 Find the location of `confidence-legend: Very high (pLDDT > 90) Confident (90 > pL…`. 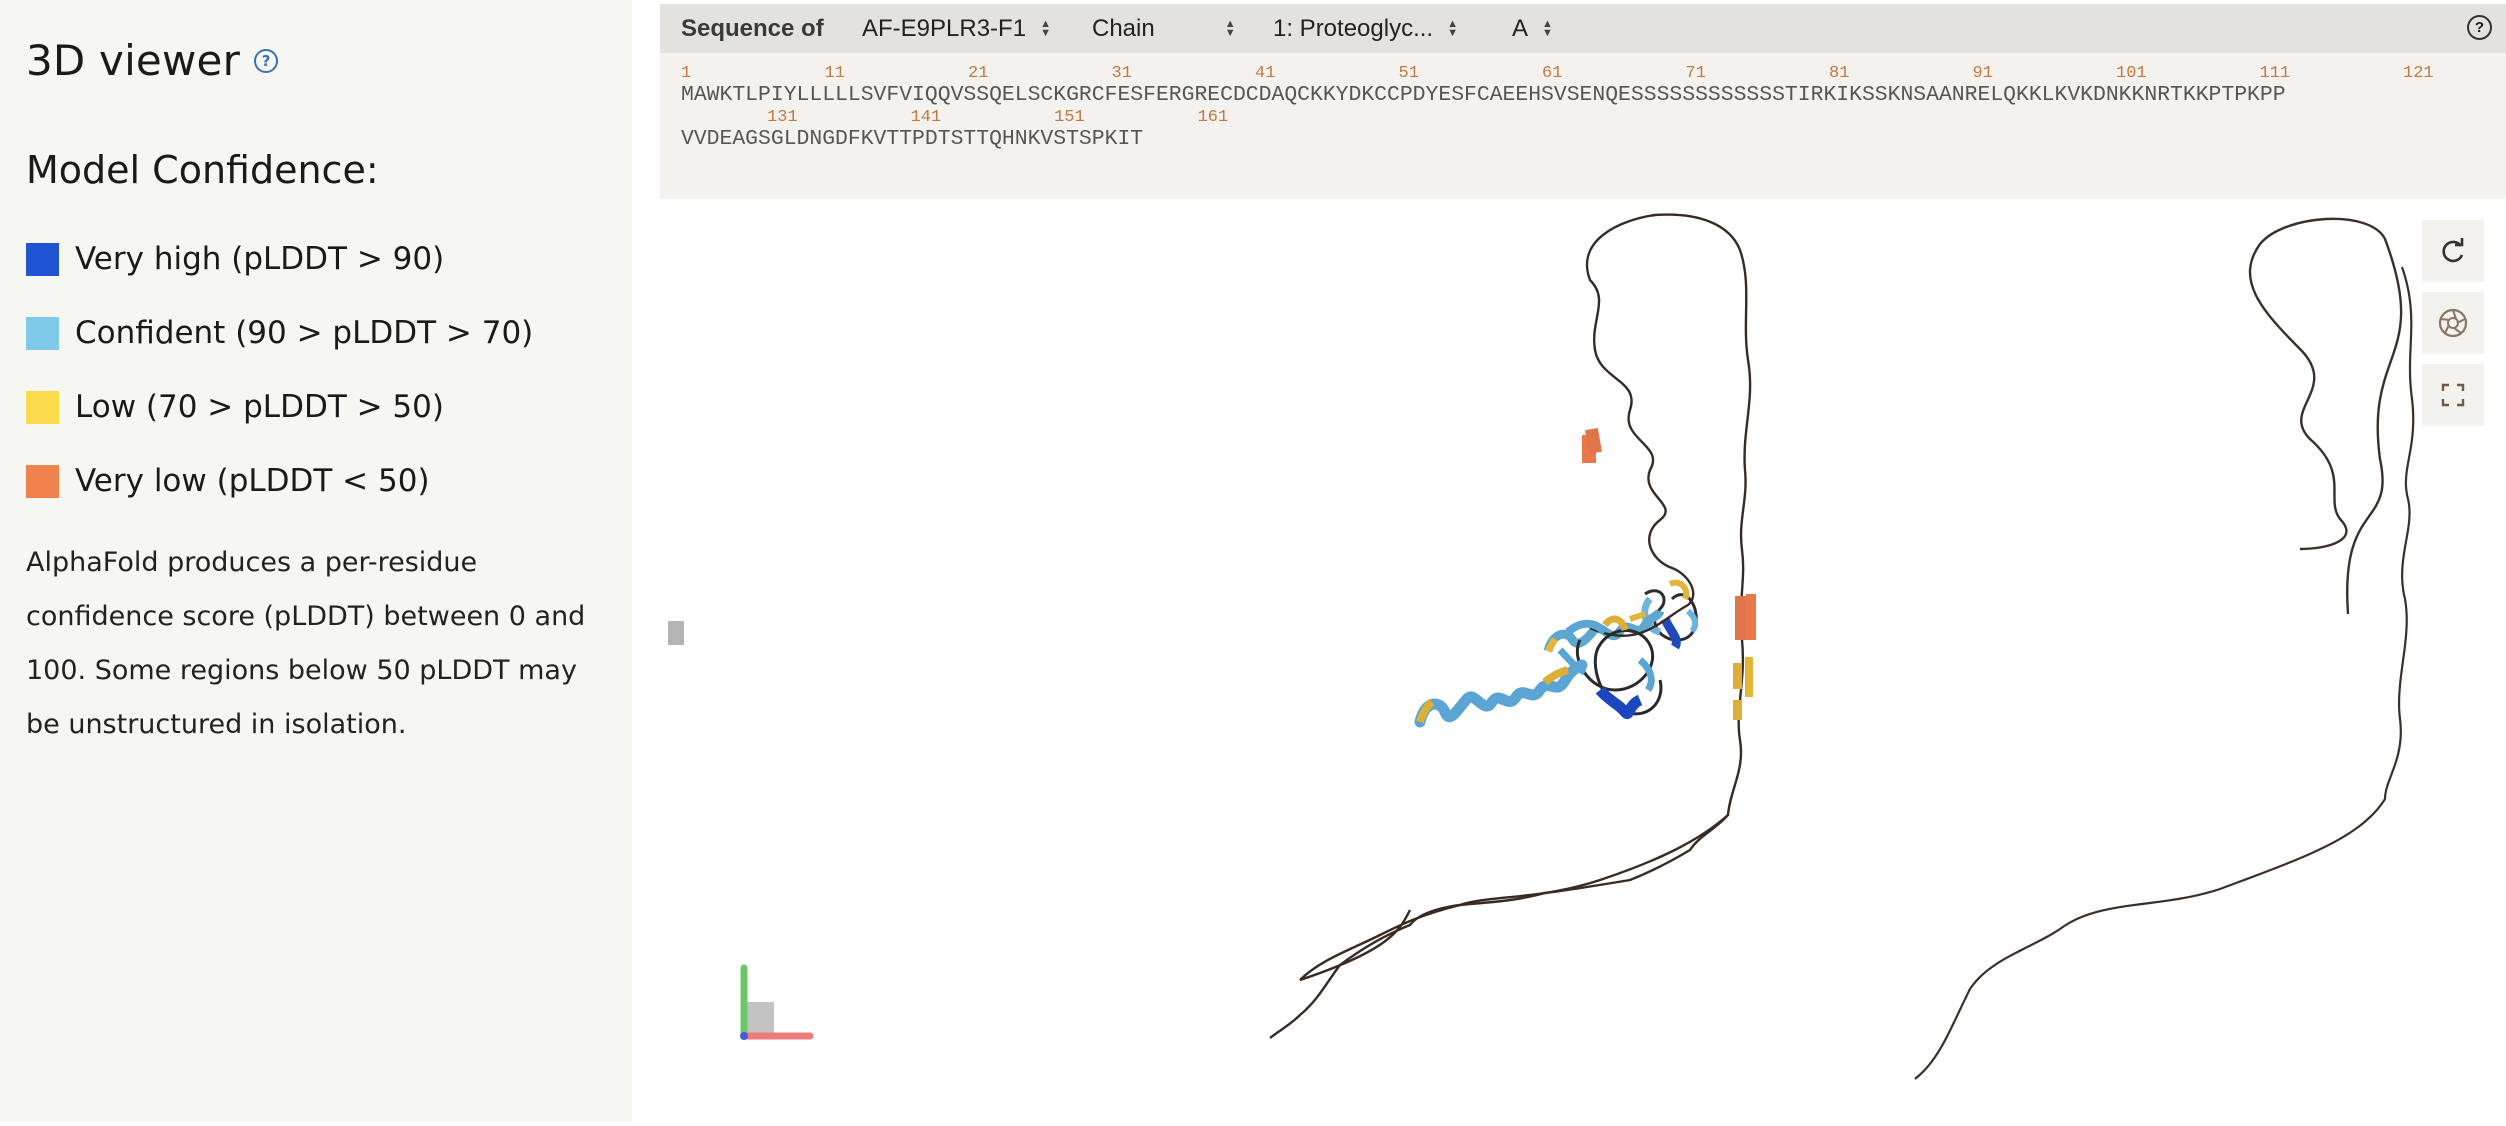

confidence-legend: Very high (pLDDT > 90) Confident (90 > pL… is located at coordinates (279, 370).